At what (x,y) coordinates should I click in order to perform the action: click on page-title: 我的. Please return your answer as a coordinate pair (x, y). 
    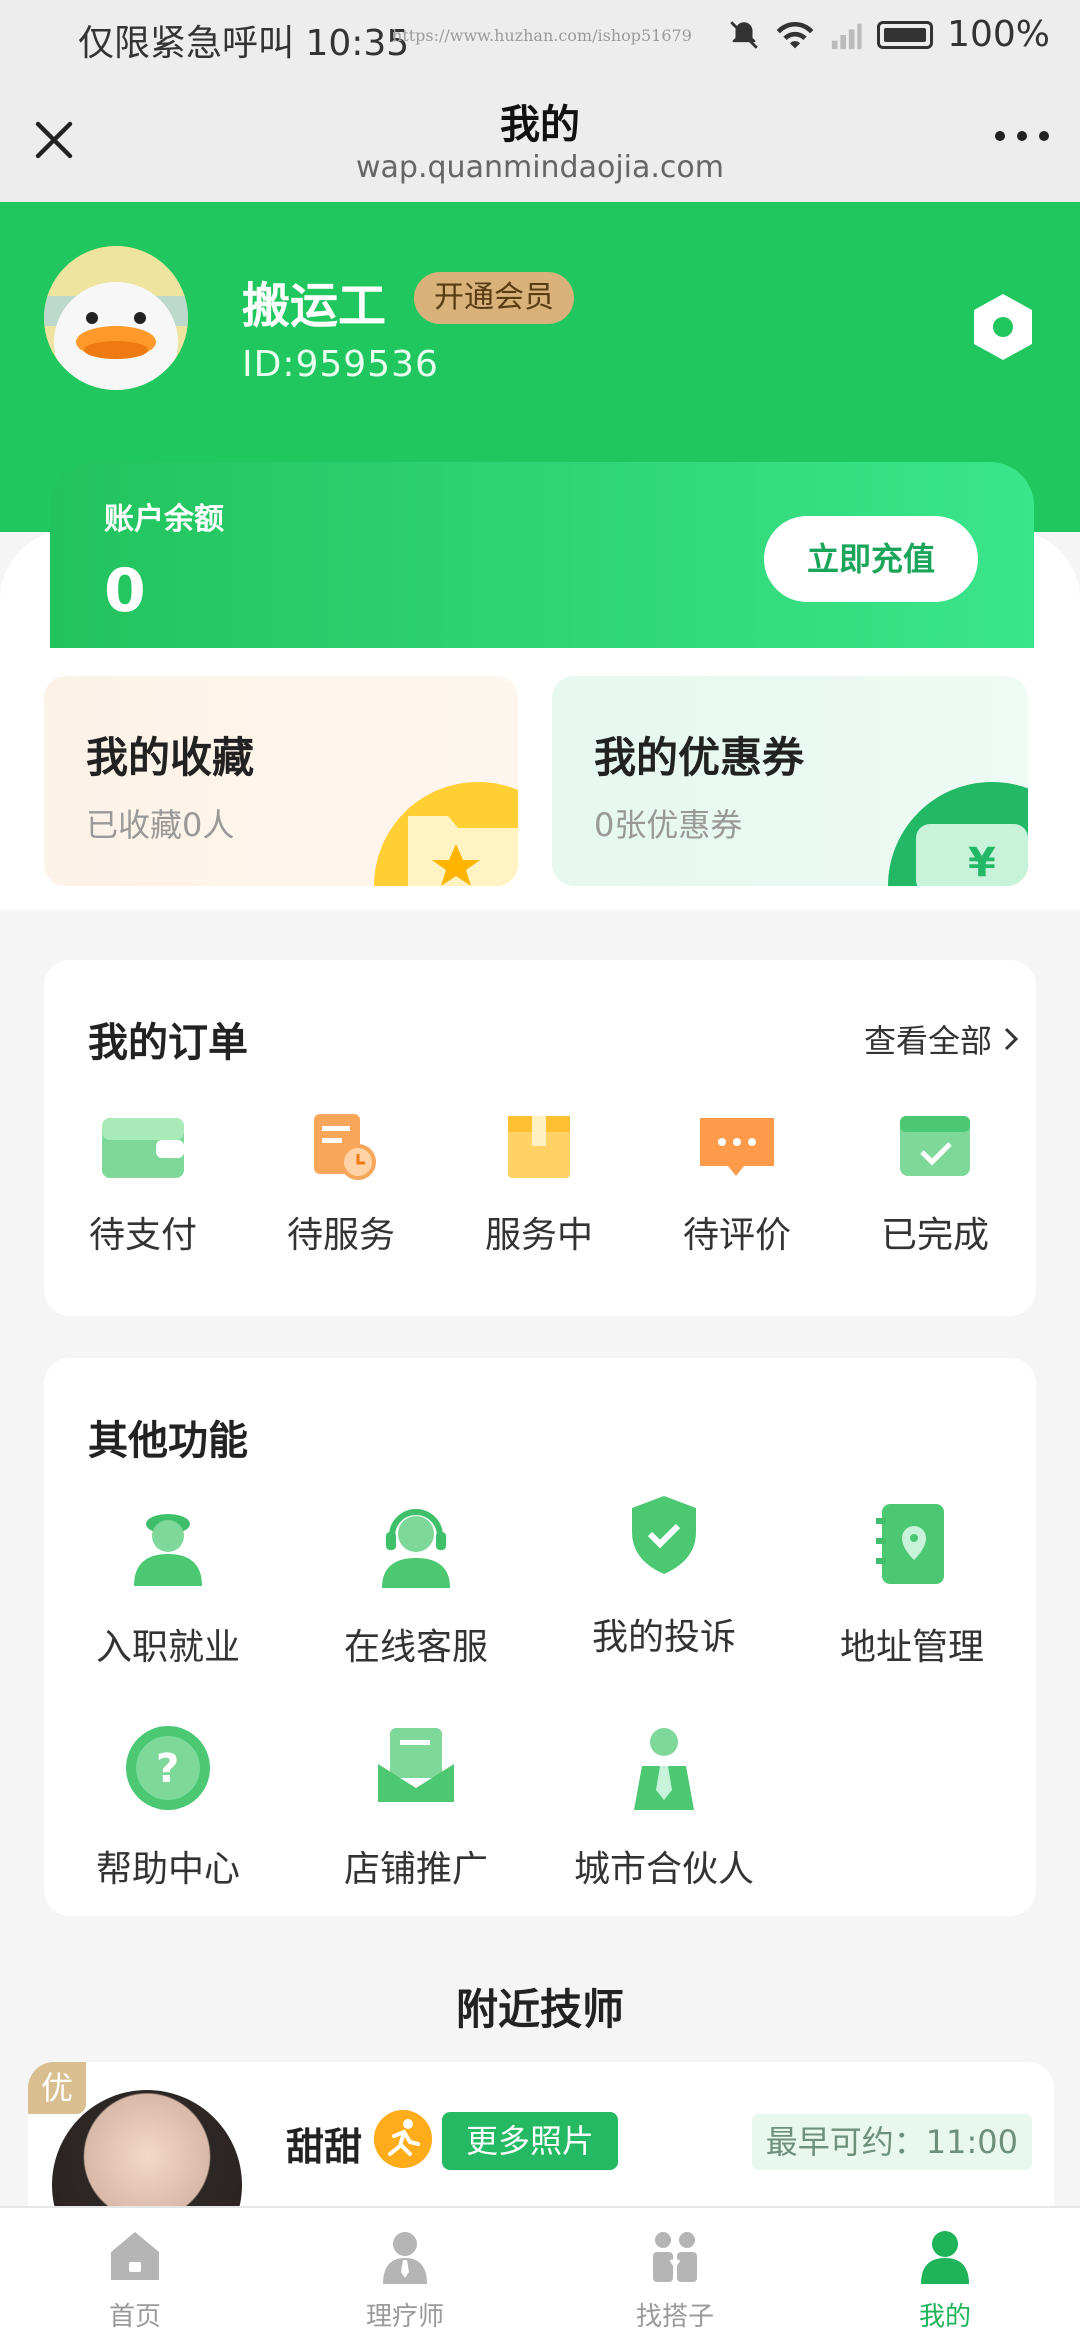
    Looking at the image, I should click on (540, 125).